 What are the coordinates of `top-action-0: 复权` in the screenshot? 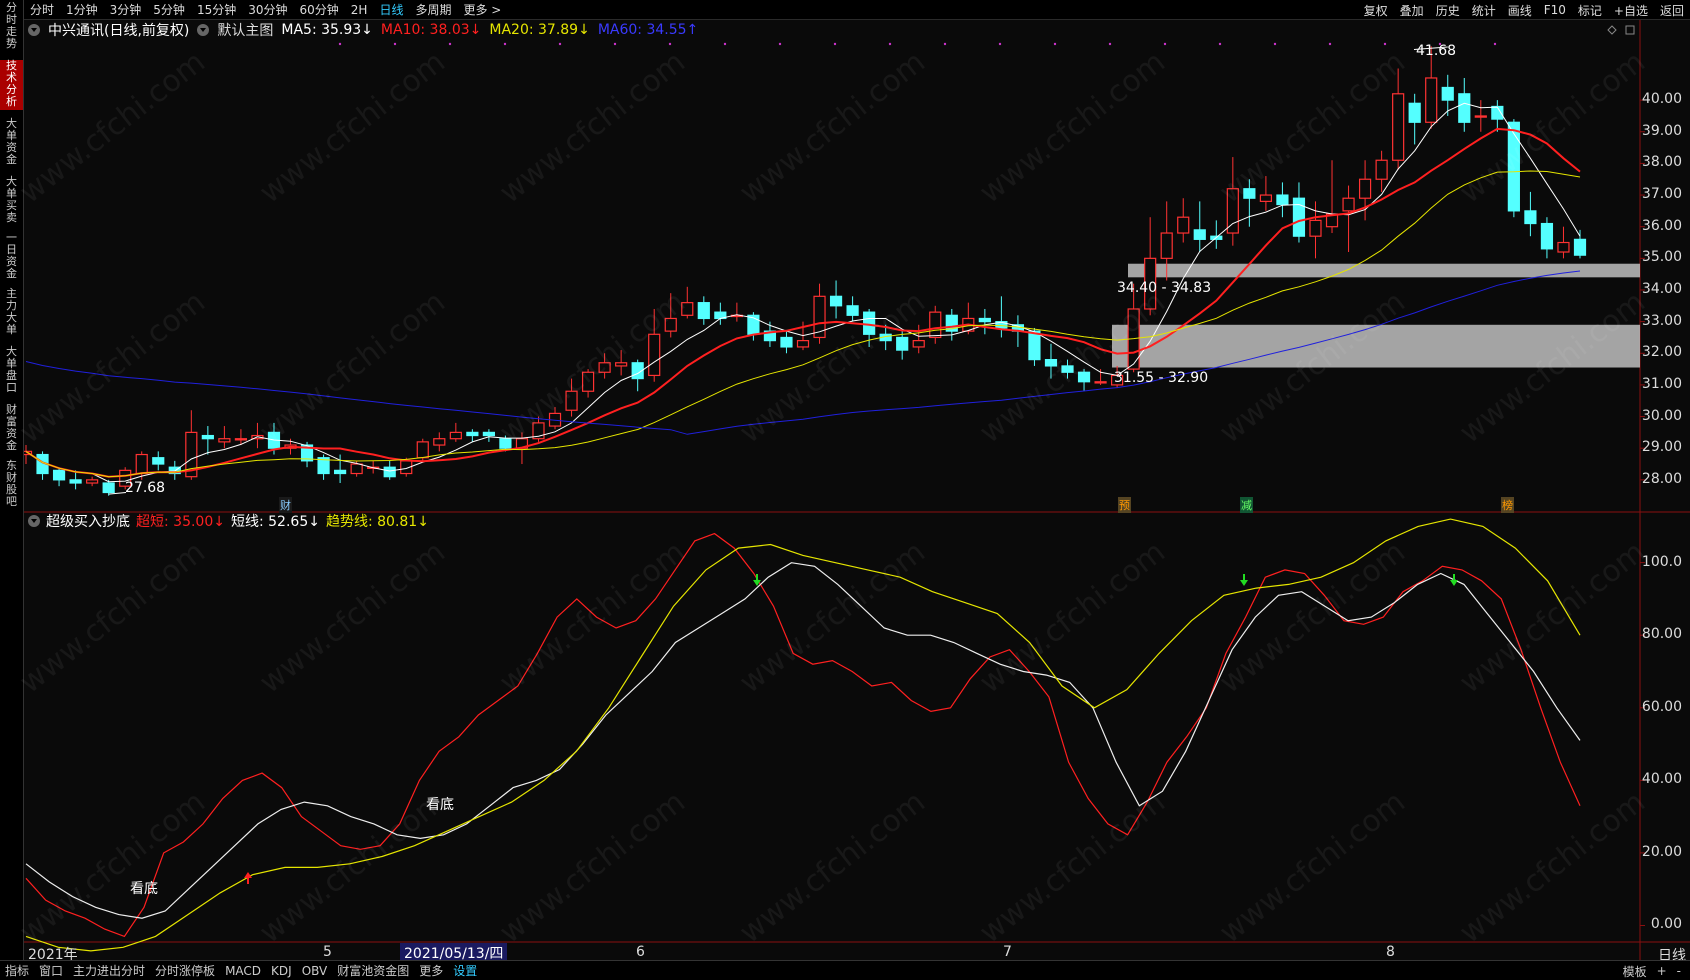 It's located at (1376, 10).